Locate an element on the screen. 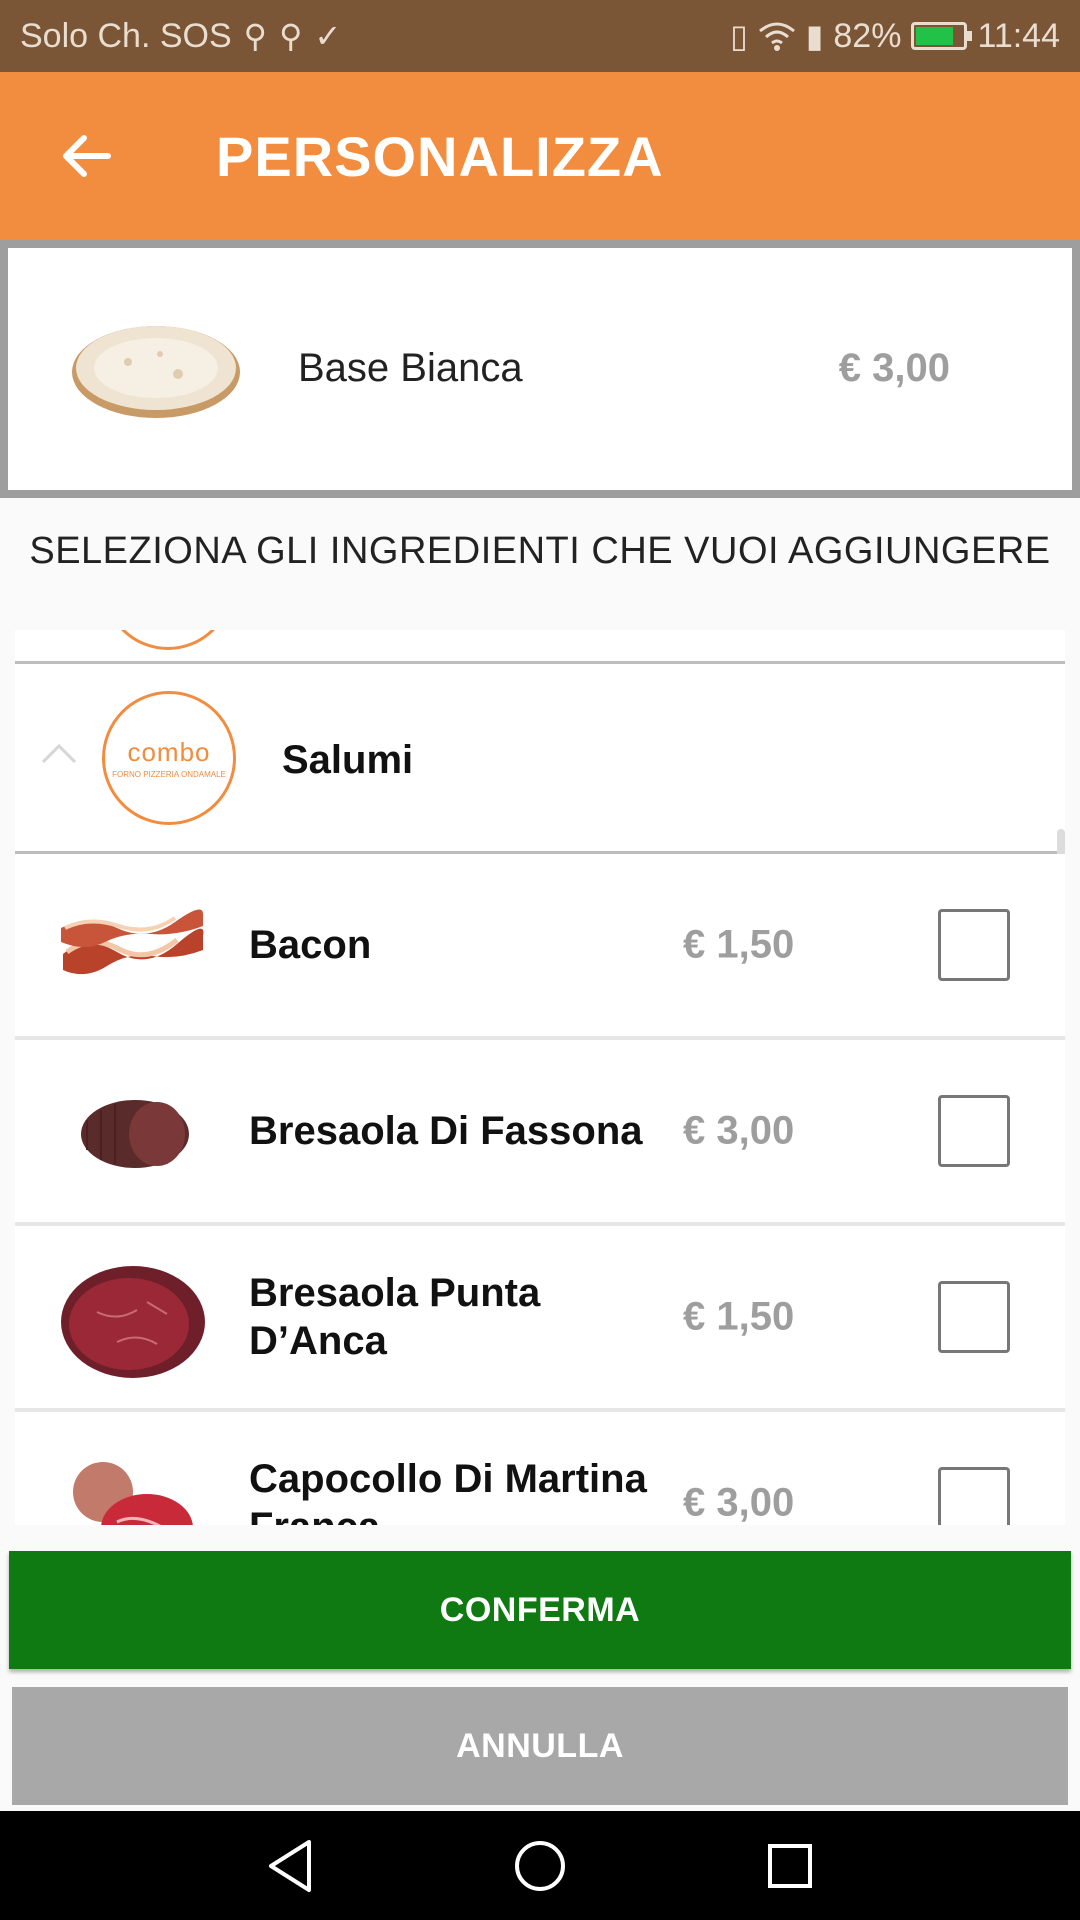 The image size is (1080, 1920). category-logo: combo FORNO PIZZERIA ONDAMALE is located at coordinates (169, 758).